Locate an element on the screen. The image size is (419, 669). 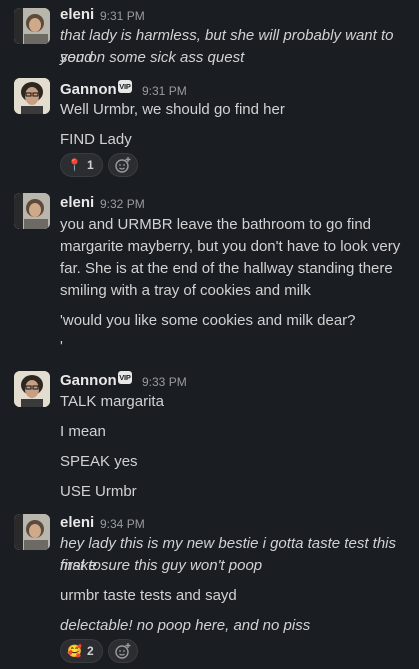
message-text: you on some sick ass quest is located at coordinates (152, 57).